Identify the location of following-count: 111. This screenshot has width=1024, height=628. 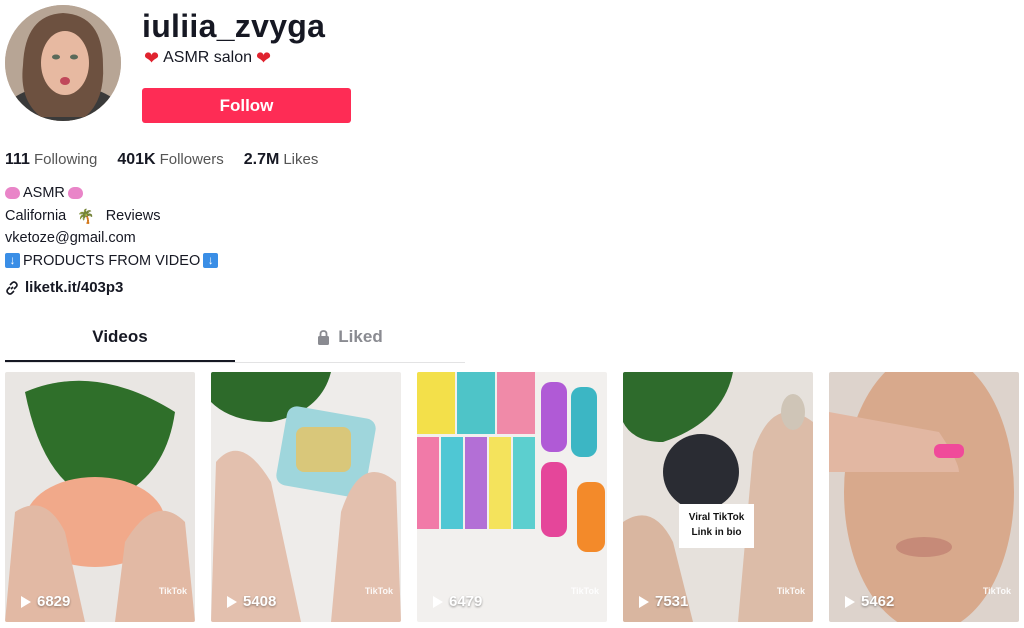
(17, 159).